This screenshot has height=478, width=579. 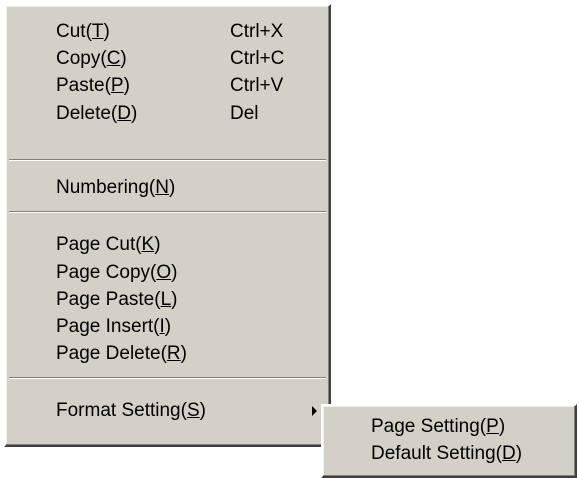 What do you see at coordinates (244, 113) in the screenshot?
I see `menu-item-shortcut: Del` at bounding box center [244, 113].